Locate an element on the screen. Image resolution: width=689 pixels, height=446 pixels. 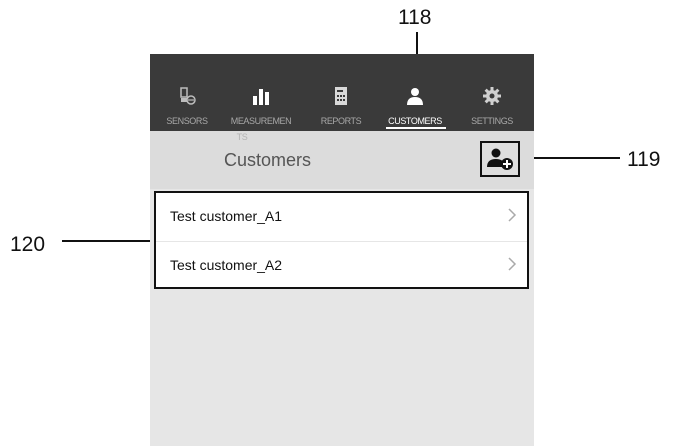
report-icon is located at coordinates (341, 96).